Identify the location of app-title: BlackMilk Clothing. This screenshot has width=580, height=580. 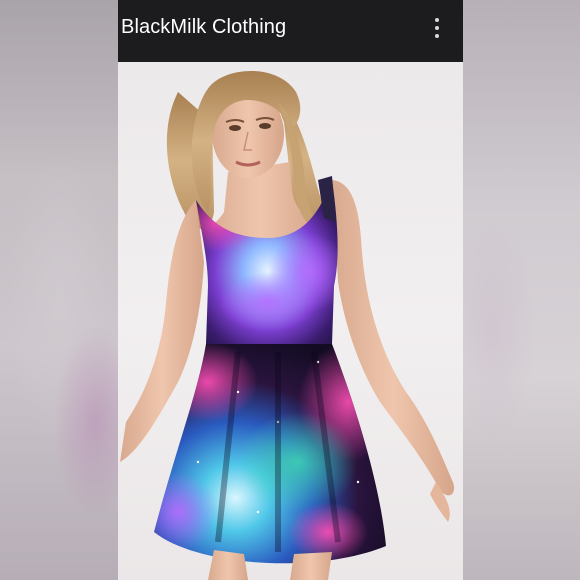
(204, 27).